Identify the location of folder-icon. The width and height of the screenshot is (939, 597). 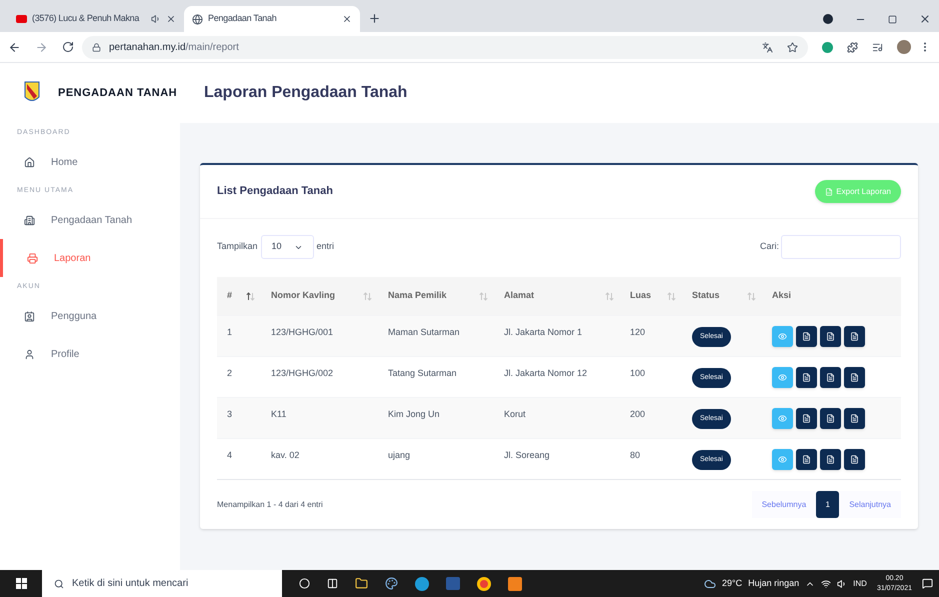
(361, 583).